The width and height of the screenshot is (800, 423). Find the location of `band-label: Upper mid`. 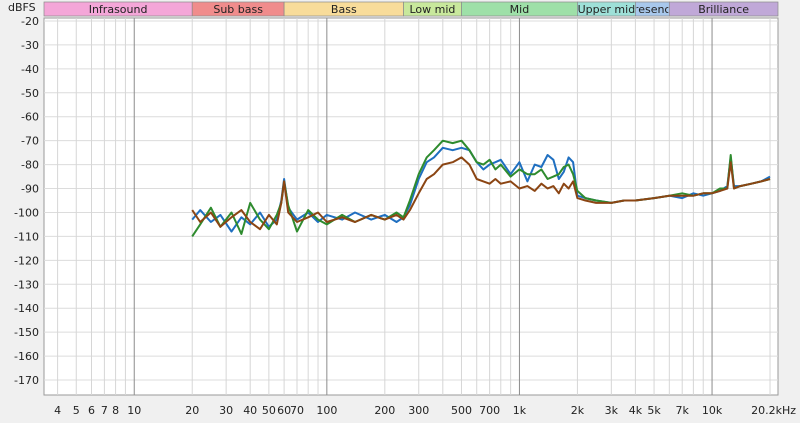

band-label: Upper mid is located at coordinates (607, 9).